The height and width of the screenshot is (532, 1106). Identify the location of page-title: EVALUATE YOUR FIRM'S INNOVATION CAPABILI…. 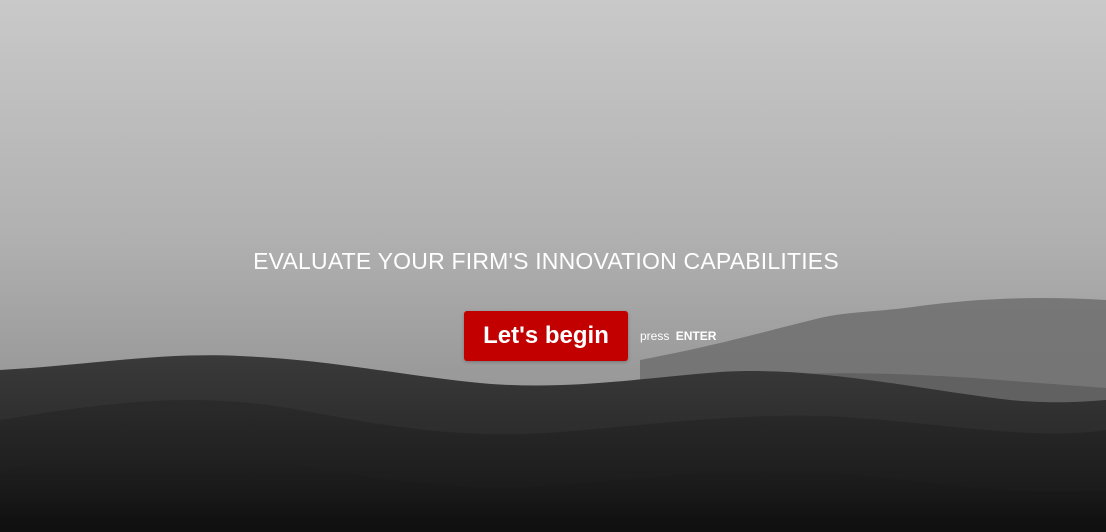
(546, 261).